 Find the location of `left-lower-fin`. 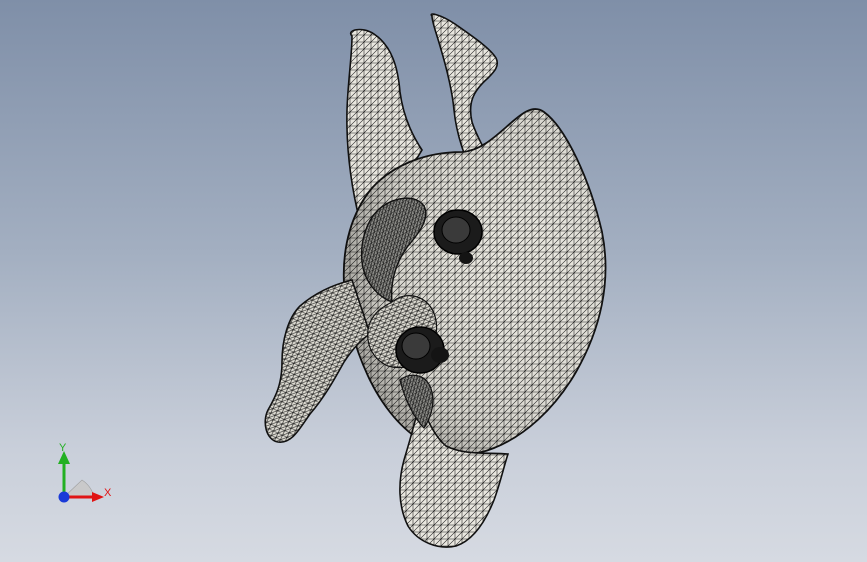

left-lower-fin is located at coordinates (317, 361).